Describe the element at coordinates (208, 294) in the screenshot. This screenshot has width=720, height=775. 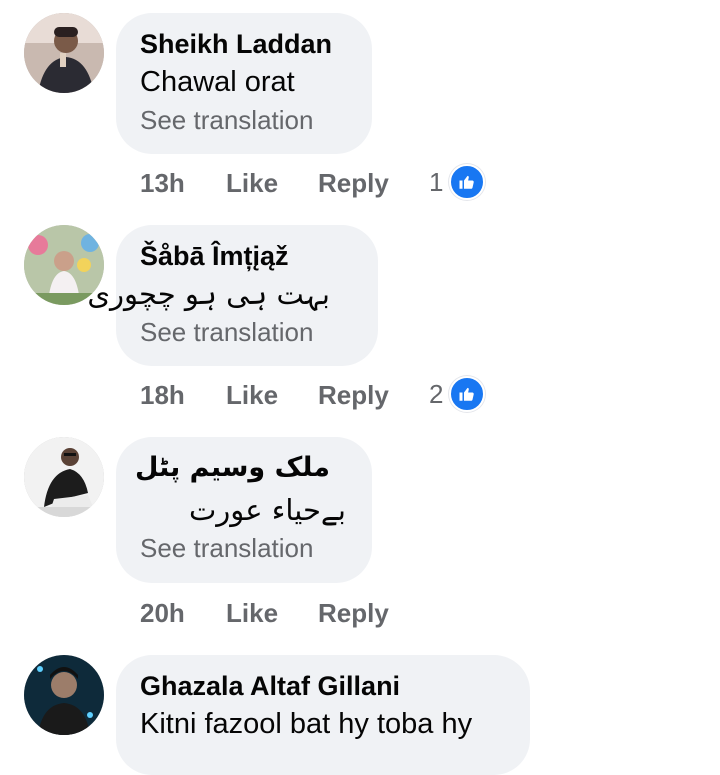
I see `comment-text: بہت ہی ہو چچوری` at that location.